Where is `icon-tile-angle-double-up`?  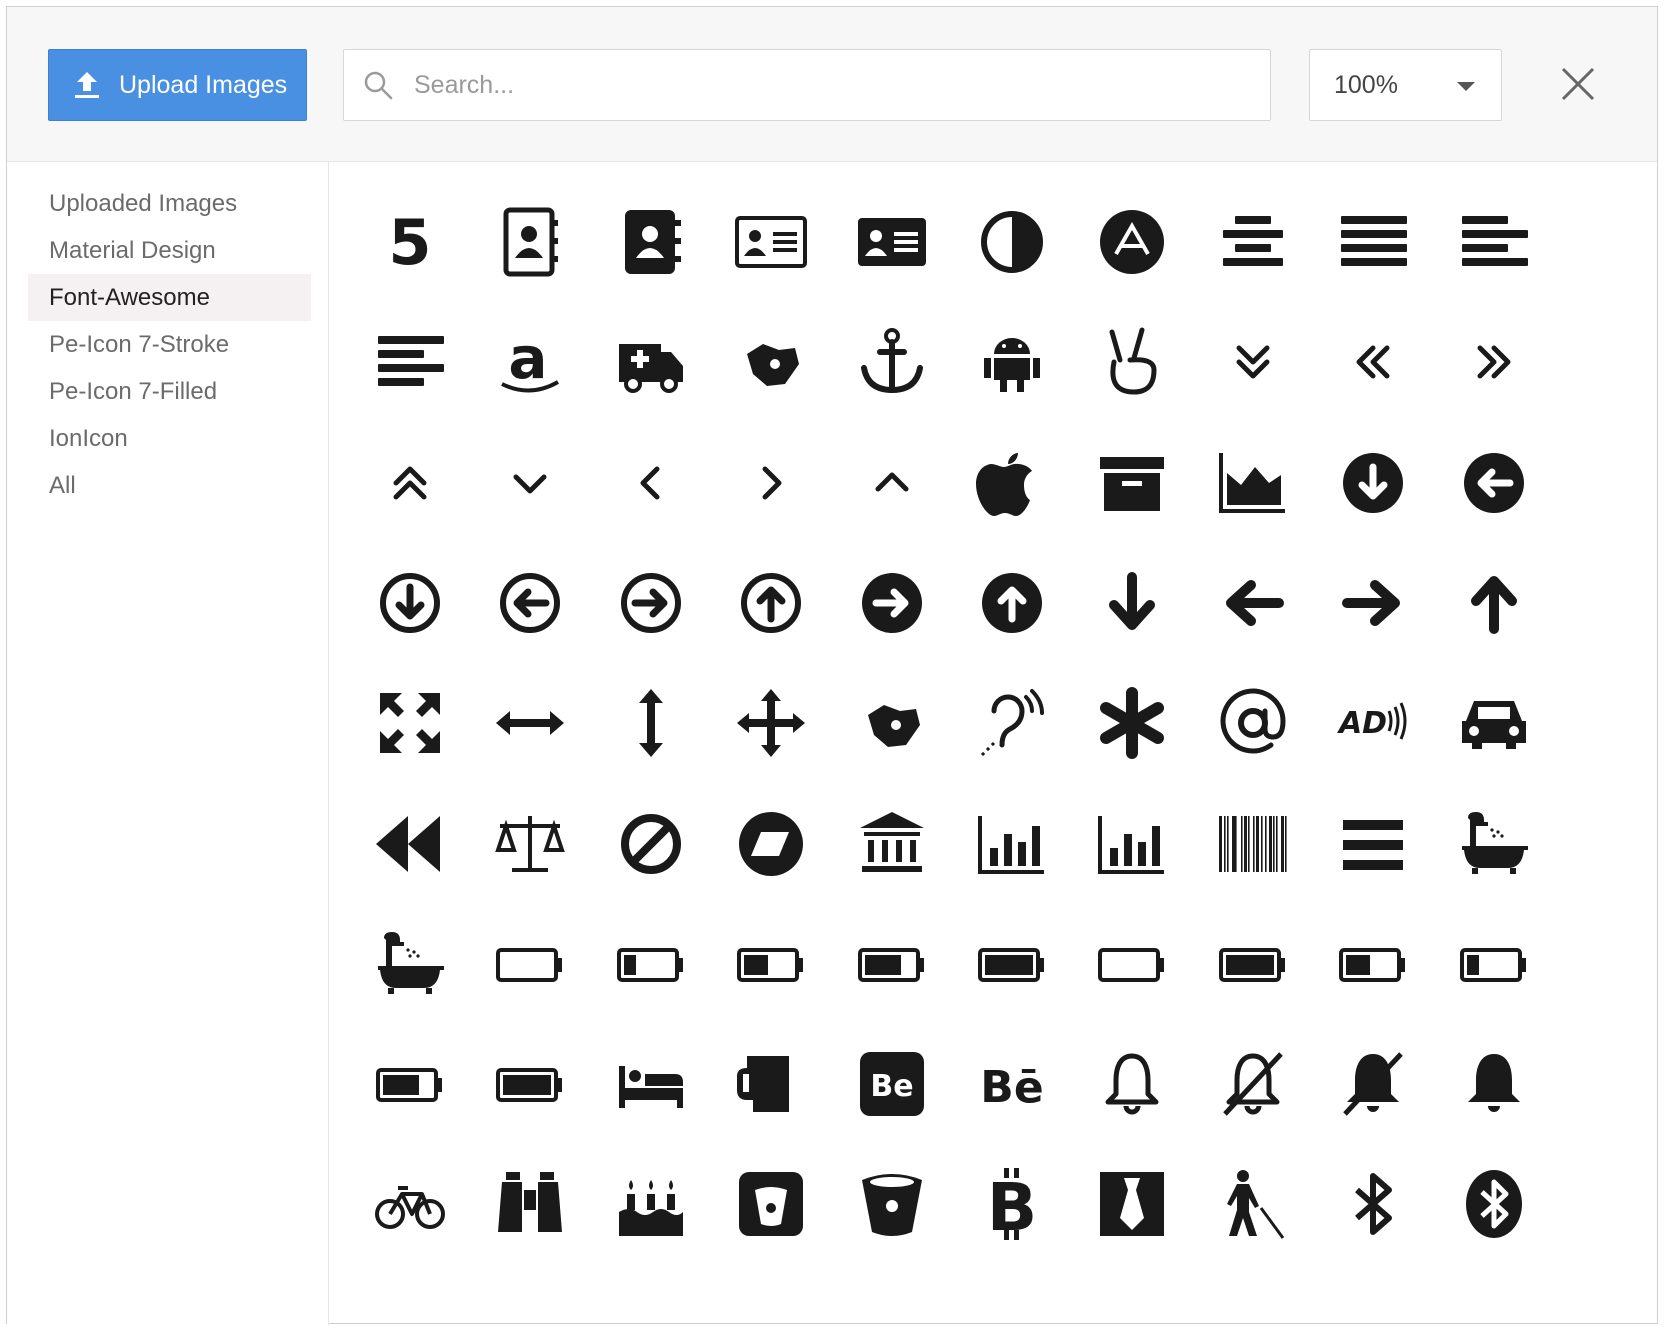
icon-tile-angle-double-up is located at coordinates (410, 483).